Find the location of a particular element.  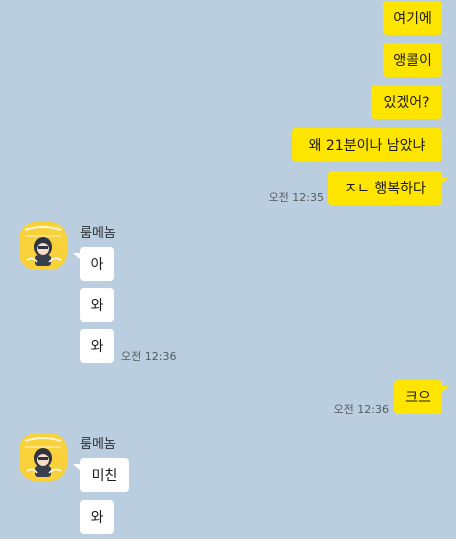

message-text: 미친 is located at coordinates (104, 476).